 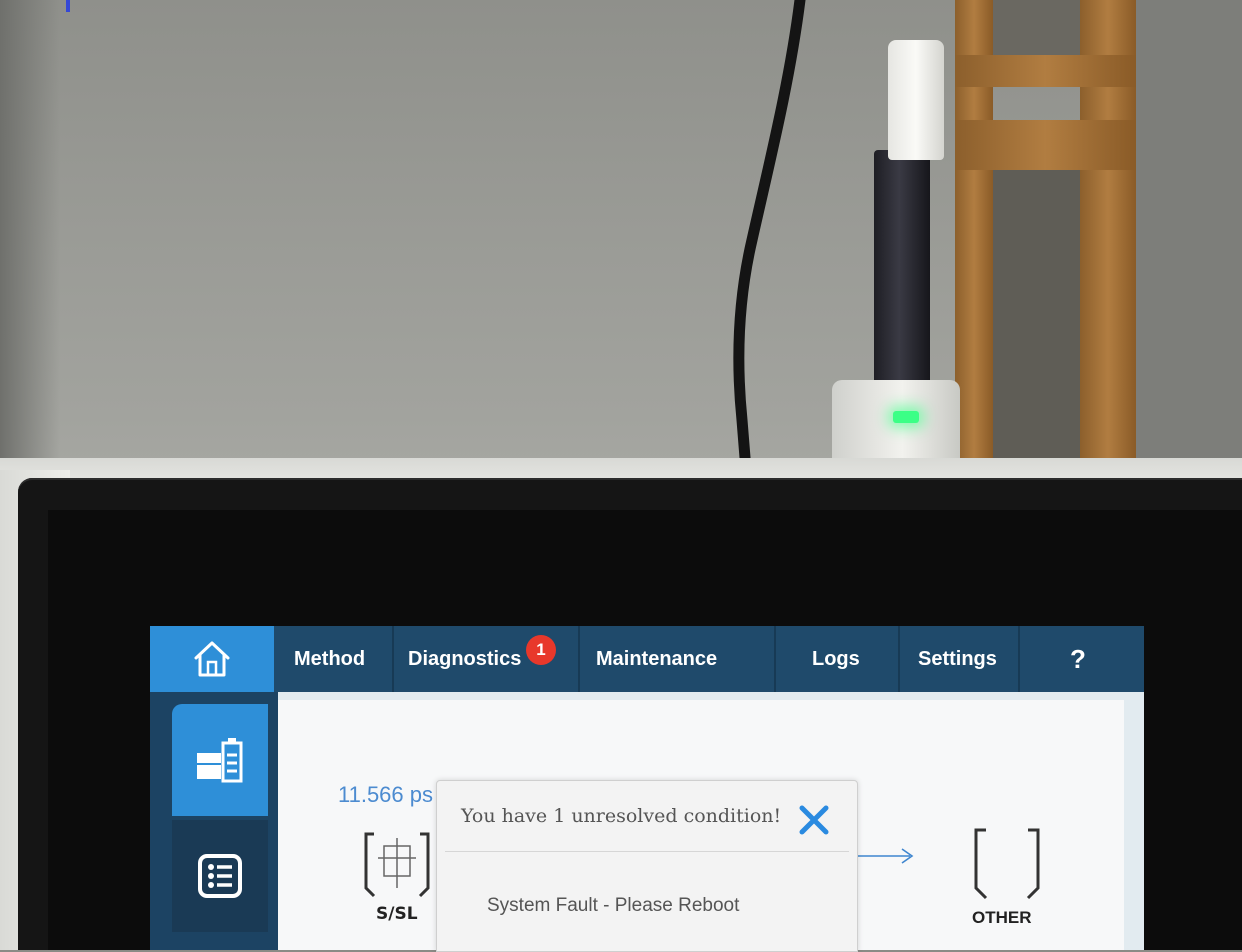 I want to click on tab-settings: Settings, so click(x=958, y=659).